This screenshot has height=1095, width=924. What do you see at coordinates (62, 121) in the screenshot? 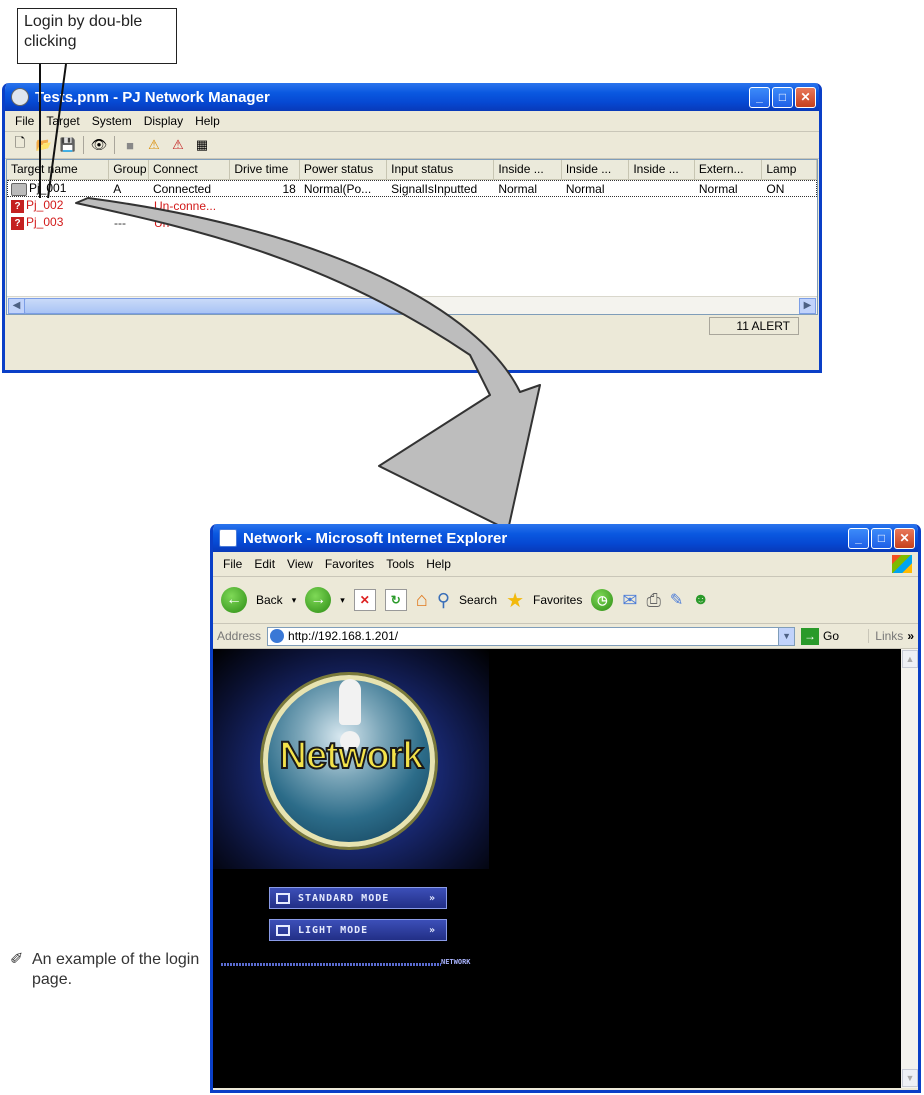
I see `menu-target: Target` at bounding box center [62, 121].